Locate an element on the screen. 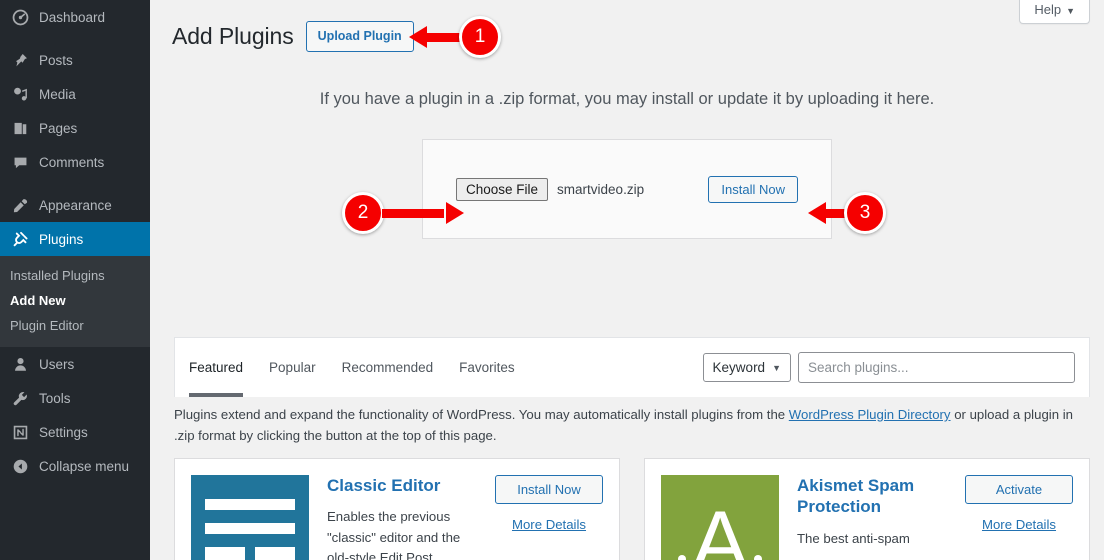  tab-featured: Featured is located at coordinates (216, 367).